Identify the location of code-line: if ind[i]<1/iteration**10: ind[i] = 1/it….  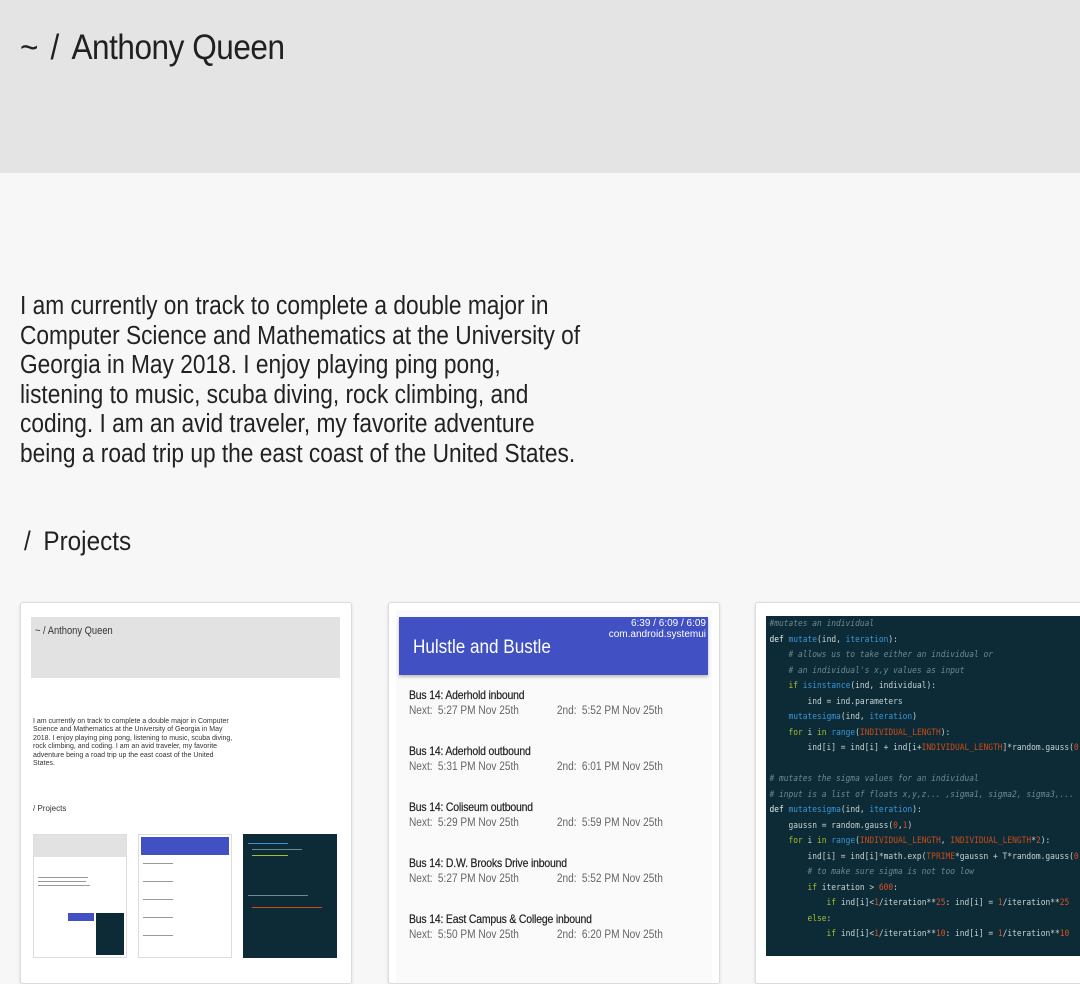
(948, 933).